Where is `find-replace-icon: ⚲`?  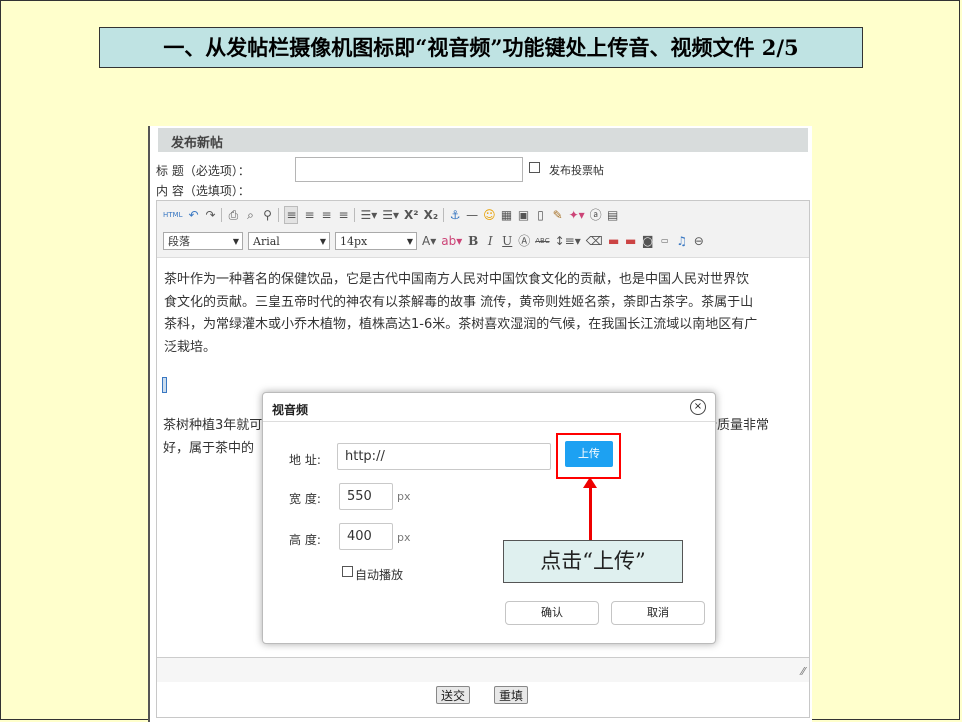
find-replace-icon: ⚲ is located at coordinates (267, 215).